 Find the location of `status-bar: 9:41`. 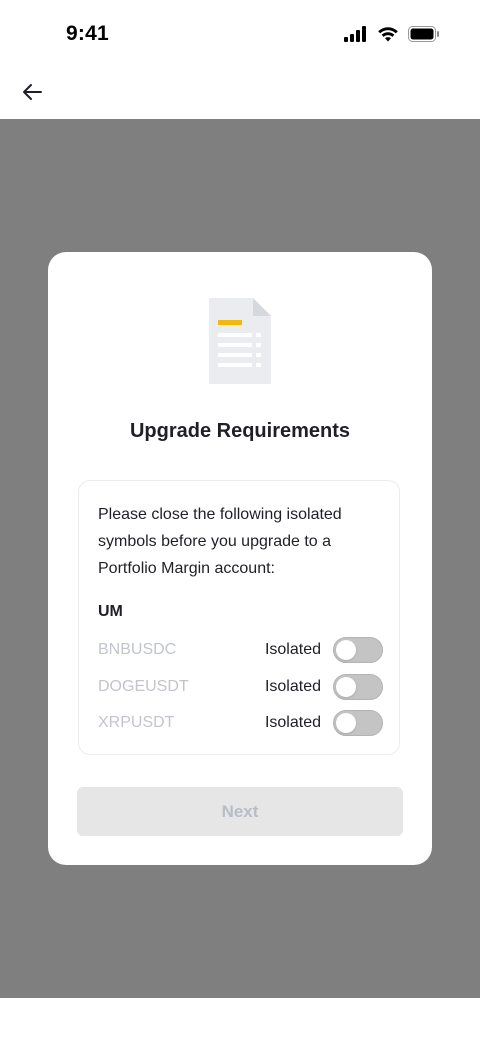

status-bar: 9:41 is located at coordinates (240, 35).